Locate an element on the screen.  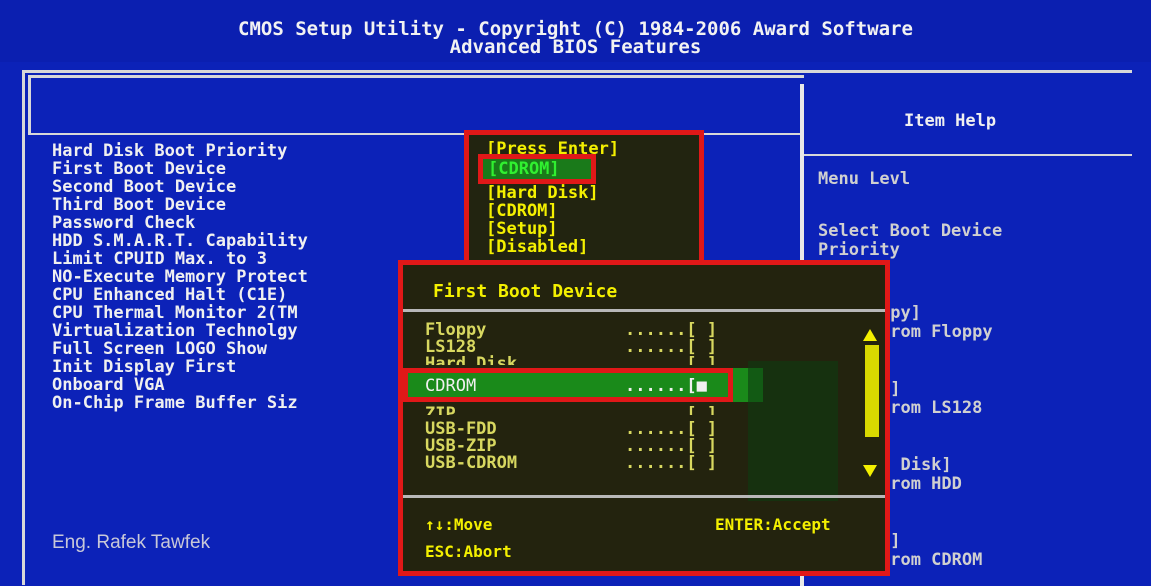
setting-hdd-smart: HDD S.M.A.R.T. Capability is located at coordinates (180, 241).